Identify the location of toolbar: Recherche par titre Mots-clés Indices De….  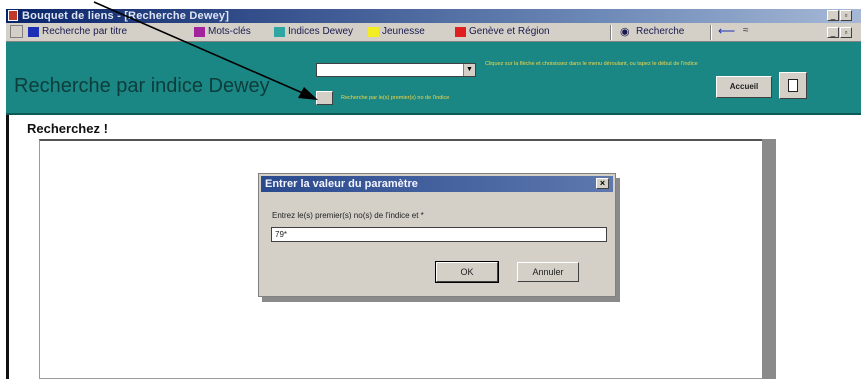
(433, 32).